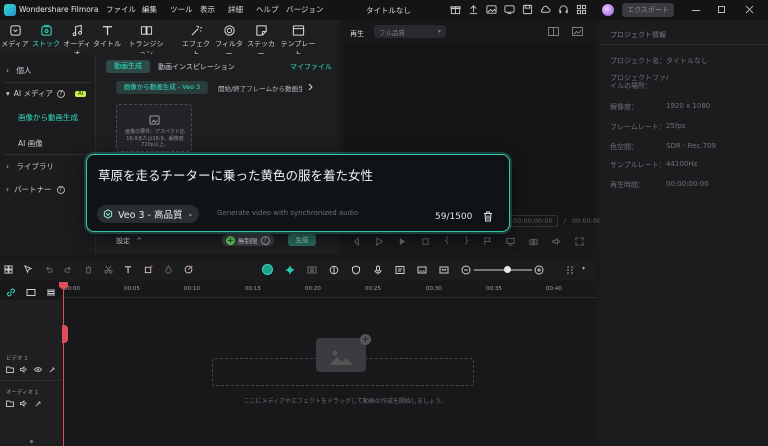  Describe the element at coordinates (248, 240) in the screenshot. I see `unlimited-badge: + 無制限 ?` at that location.